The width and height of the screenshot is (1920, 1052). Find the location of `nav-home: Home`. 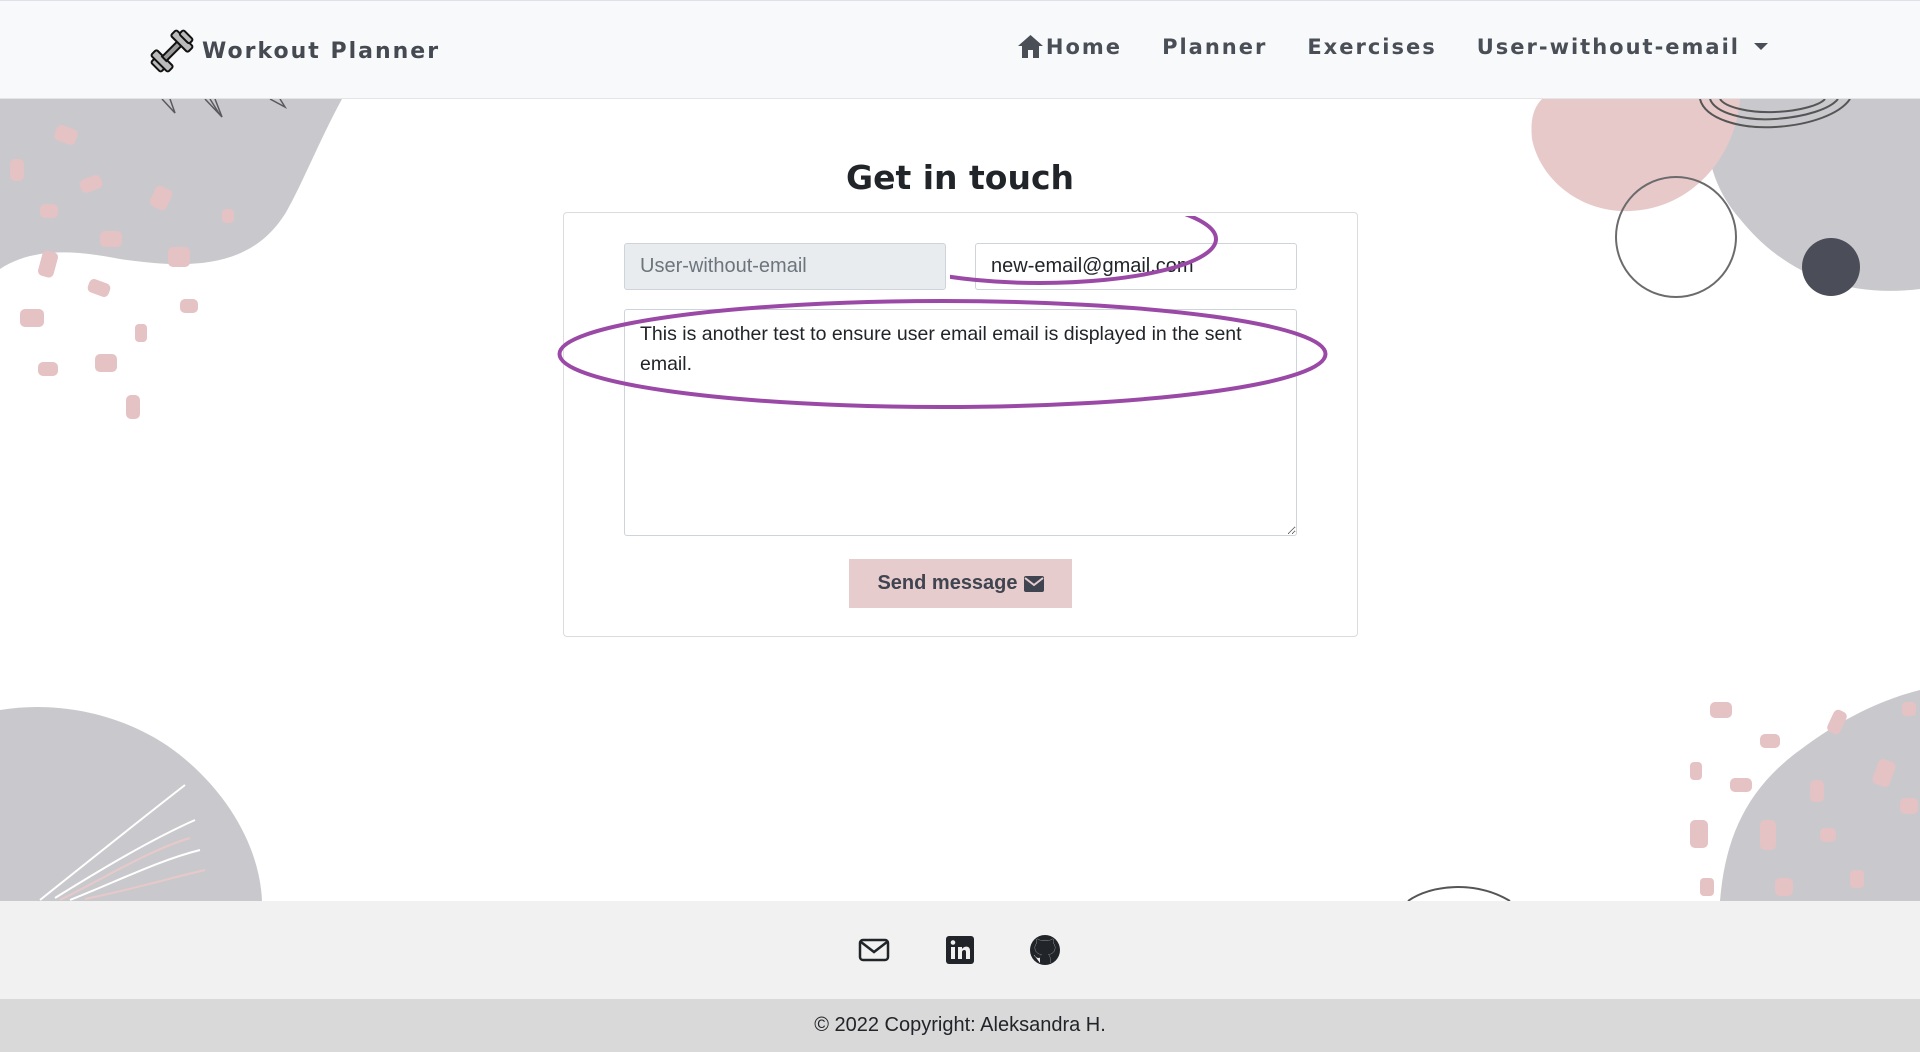

nav-home: Home is located at coordinates (1069, 46).